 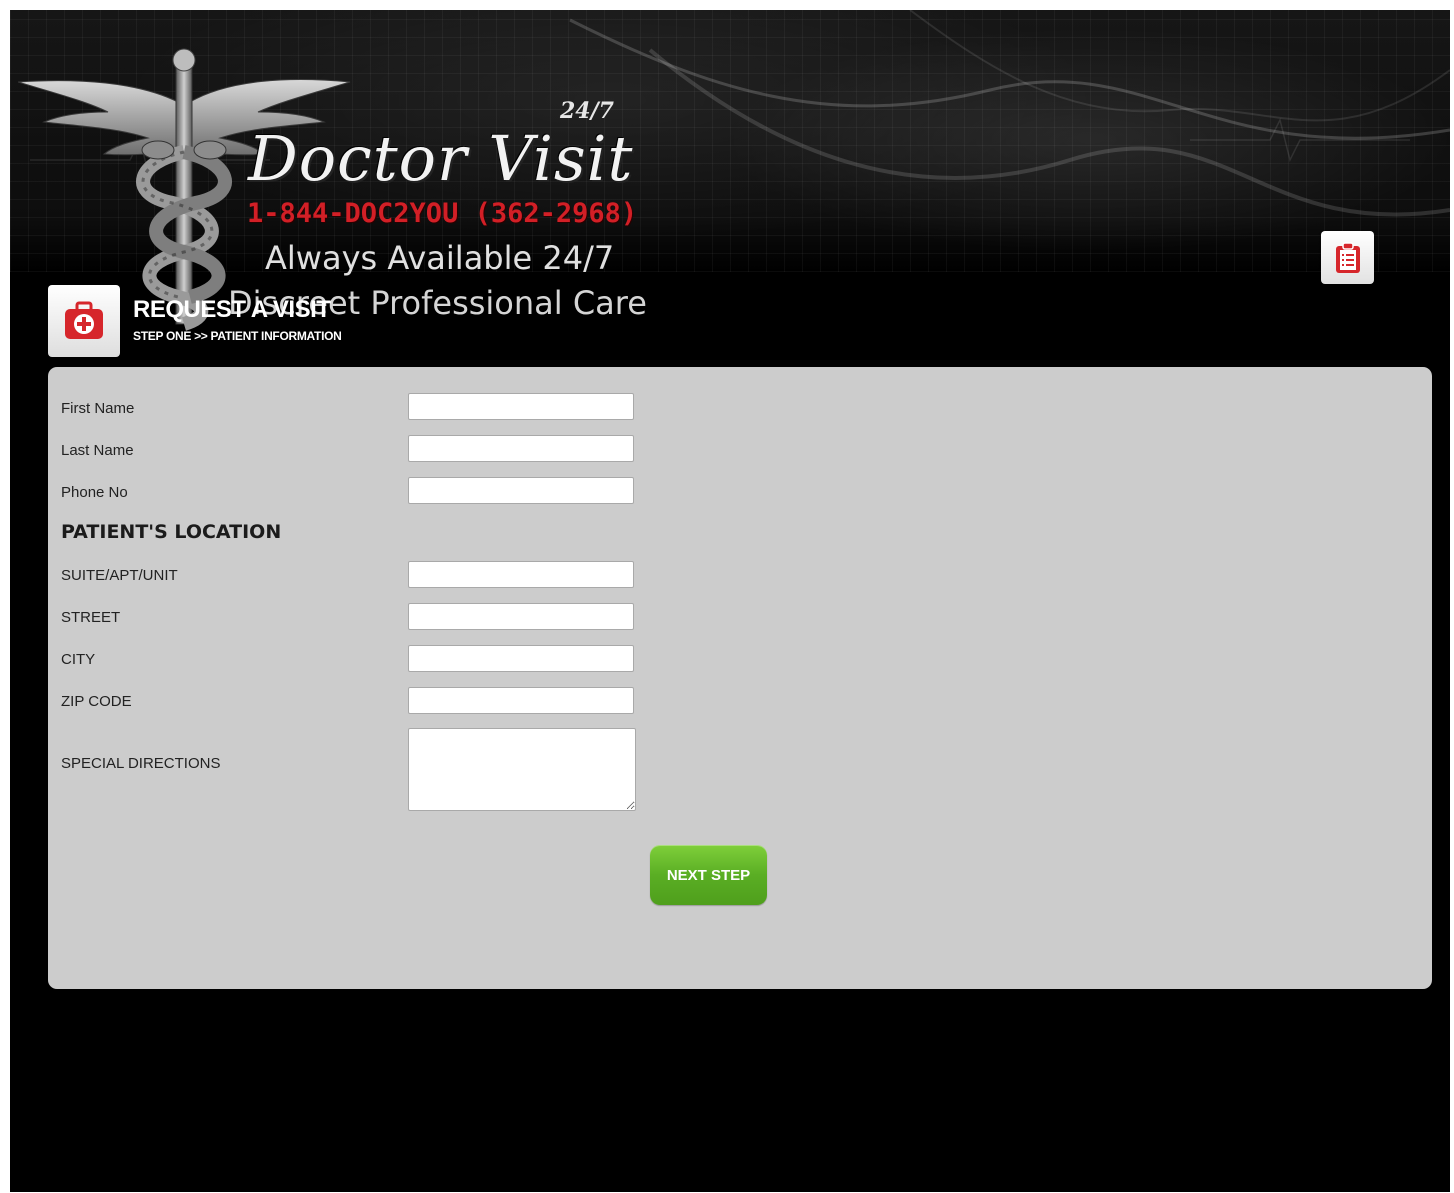 I want to click on special-directions-label: SPECIAL DIRECTIONS, so click(x=141, y=763).